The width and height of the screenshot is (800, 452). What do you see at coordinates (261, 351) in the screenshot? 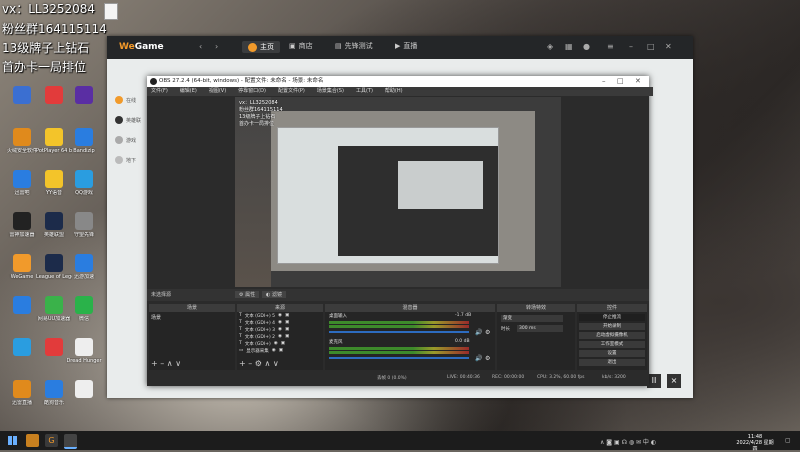
I see `source-row: ▭ 显示器采集 ◉ ▣` at bounding box center [261, 351].